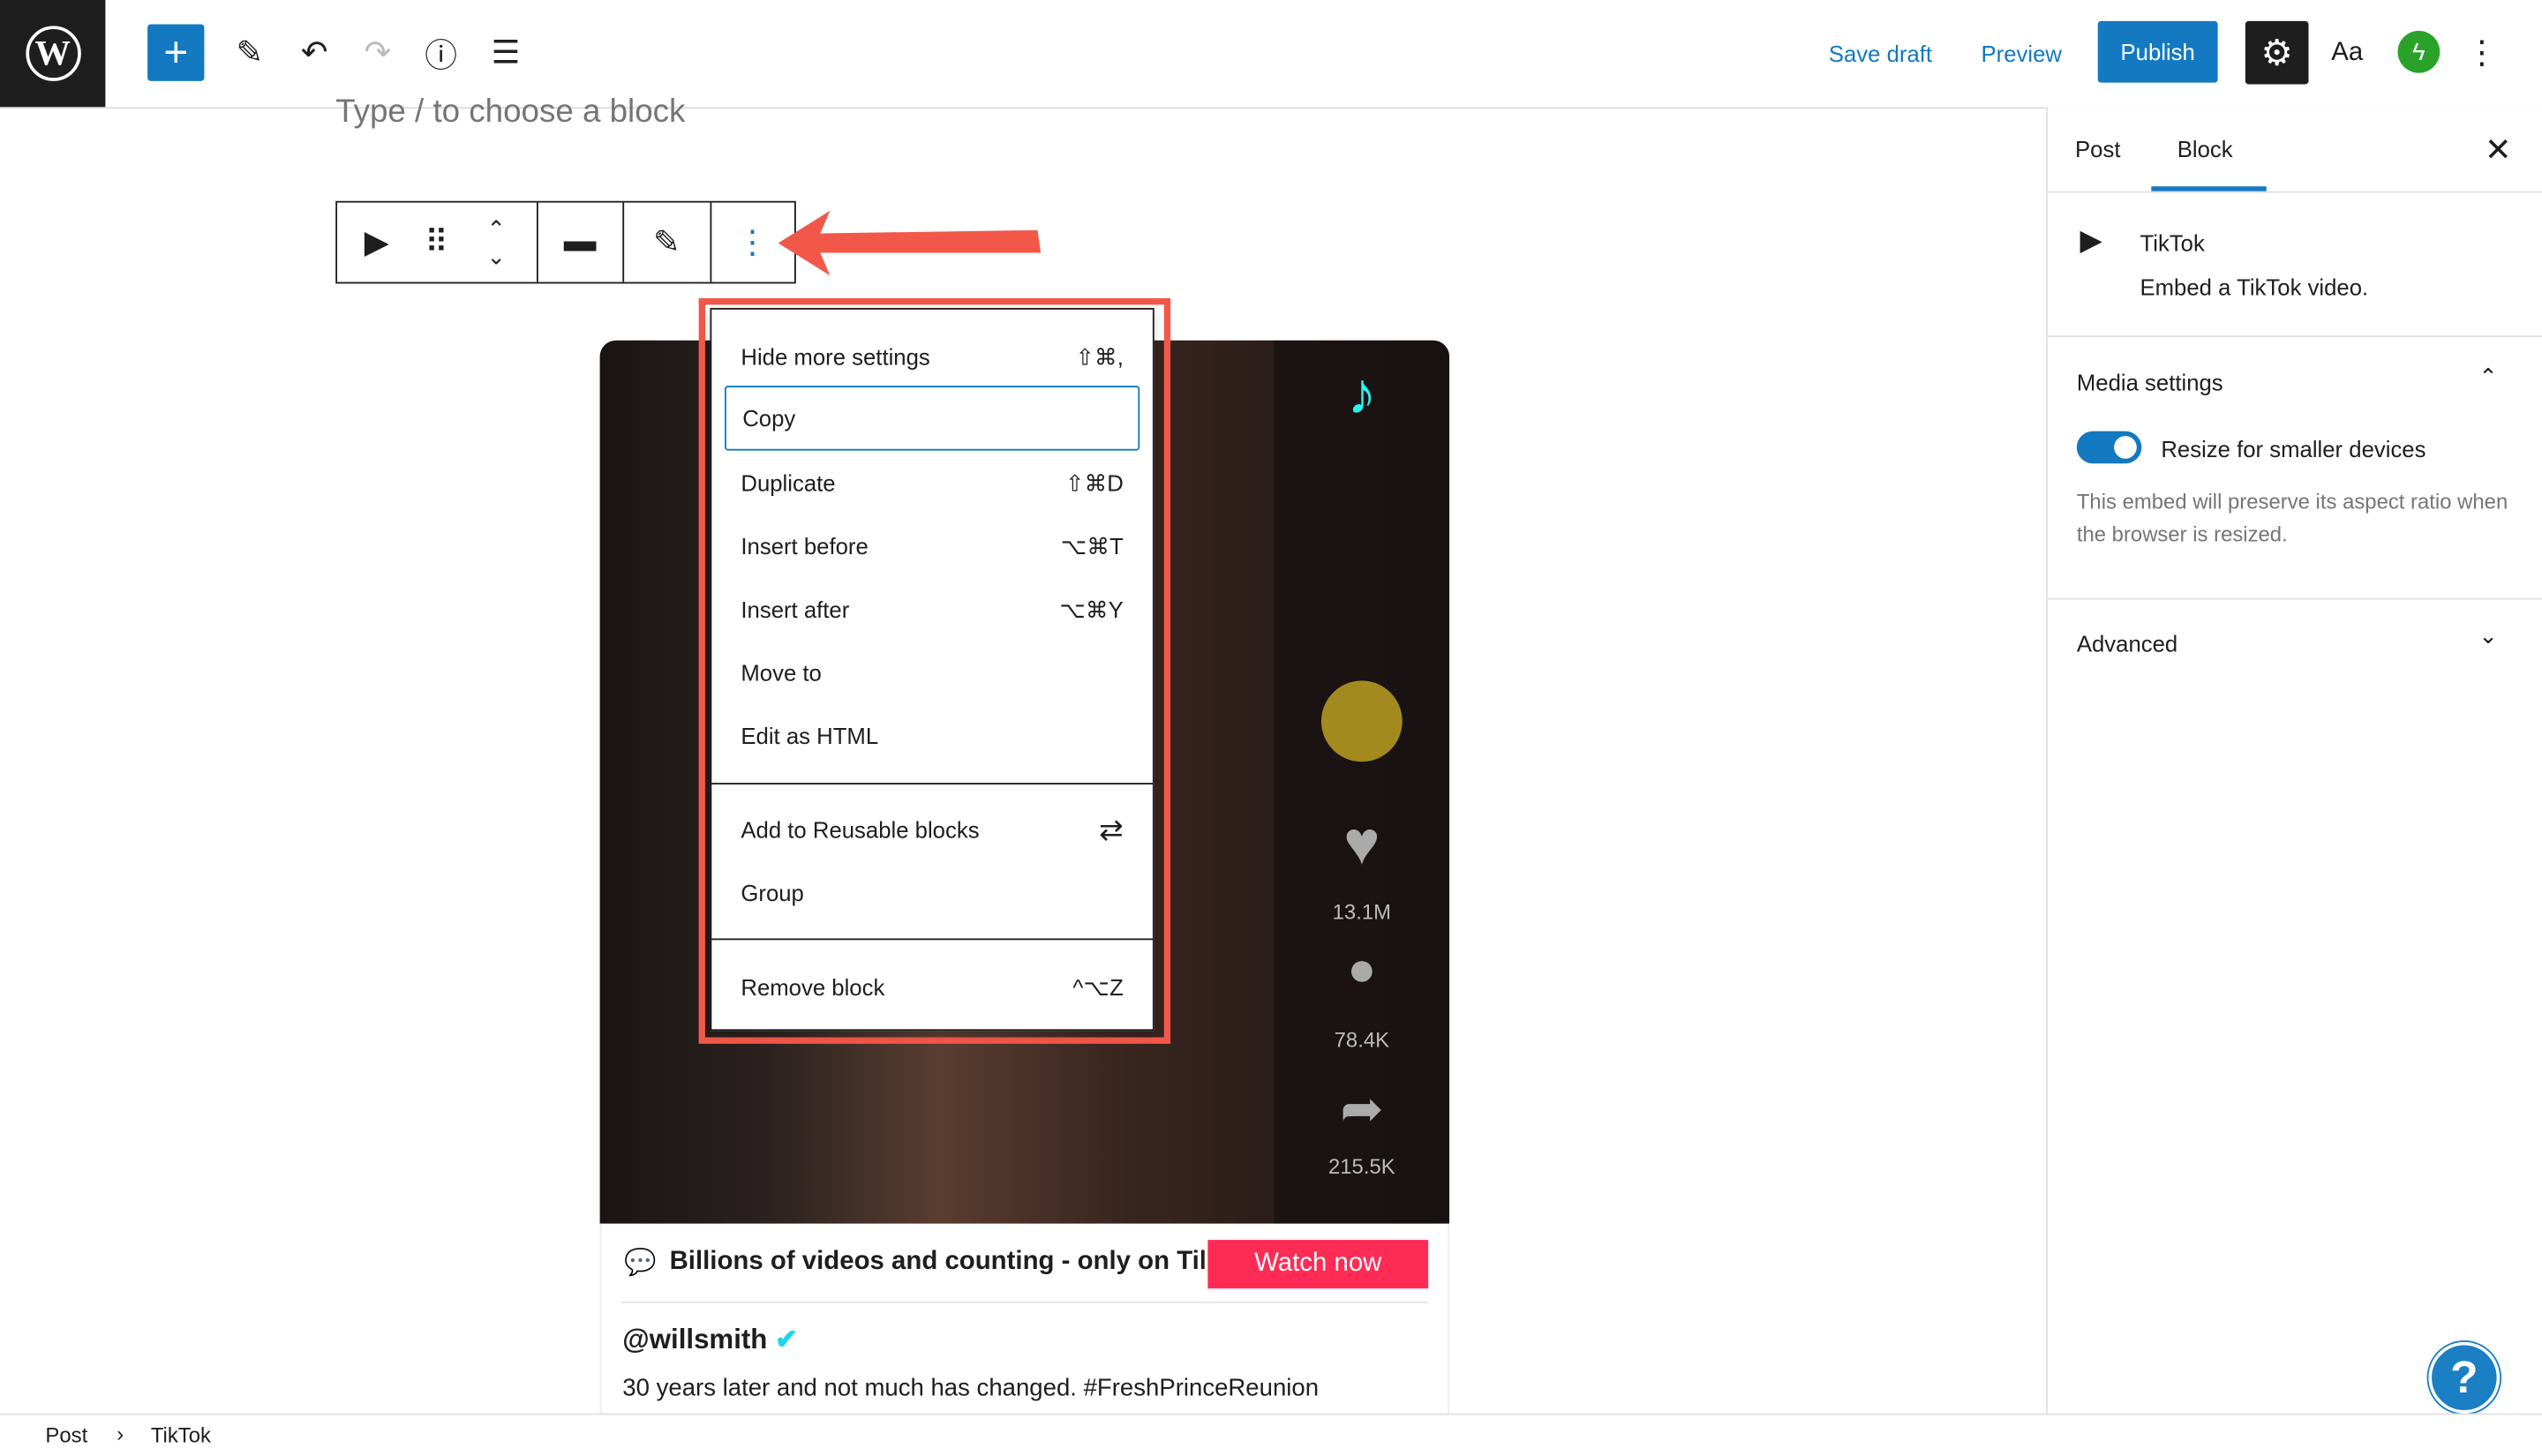  Describe the element at coordinates (1362, 782) in the screenshot. I see `video-actions: ♪ ♥ 13.1M ● 78.4K ➦ 215.5K` at that location.